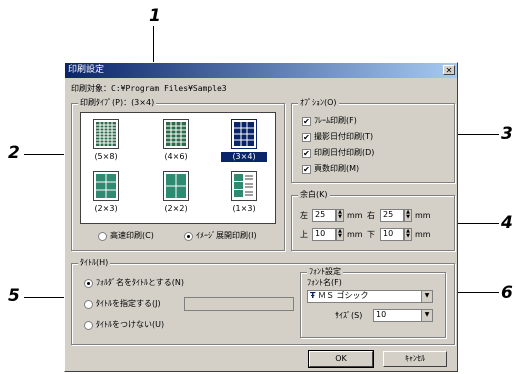 Image resolution: width=516 pixels, height=374 pixels. Describe the element at coordinates (226, 235) in the screenshot. I see `image-print-label: ｲﾒｰｼﾞ展開印刷(I)` at that location.